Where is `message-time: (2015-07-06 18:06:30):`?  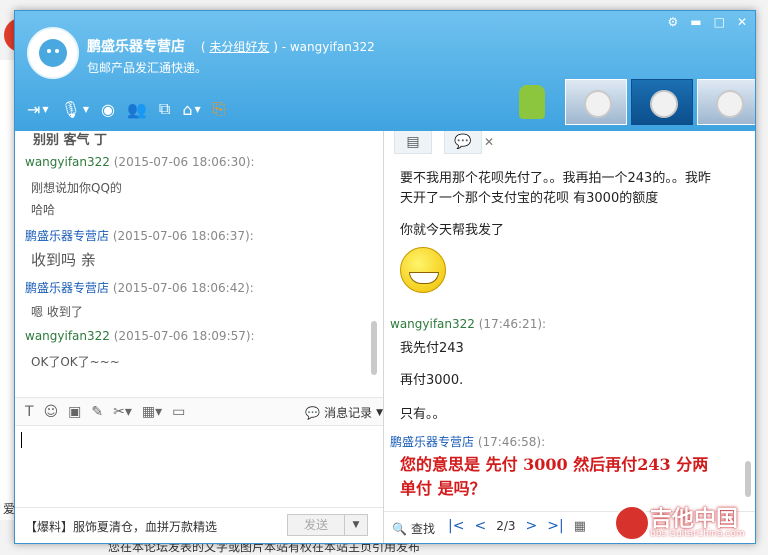 message-time: (2015-07-06 18:06:30): is located at coordinates (184, 162).